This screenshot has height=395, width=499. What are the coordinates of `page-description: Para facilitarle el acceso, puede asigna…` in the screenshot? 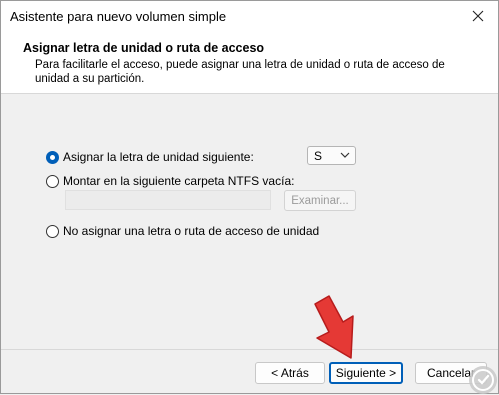 It's located at (240, 72).